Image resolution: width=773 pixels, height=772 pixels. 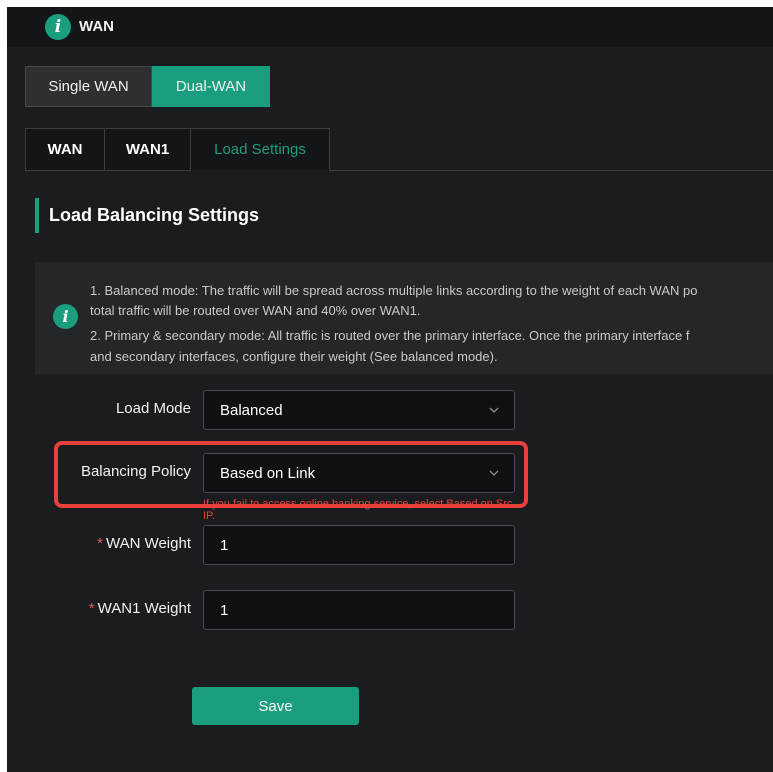 I want to click on tab-divider, so click(x=551, y=170).